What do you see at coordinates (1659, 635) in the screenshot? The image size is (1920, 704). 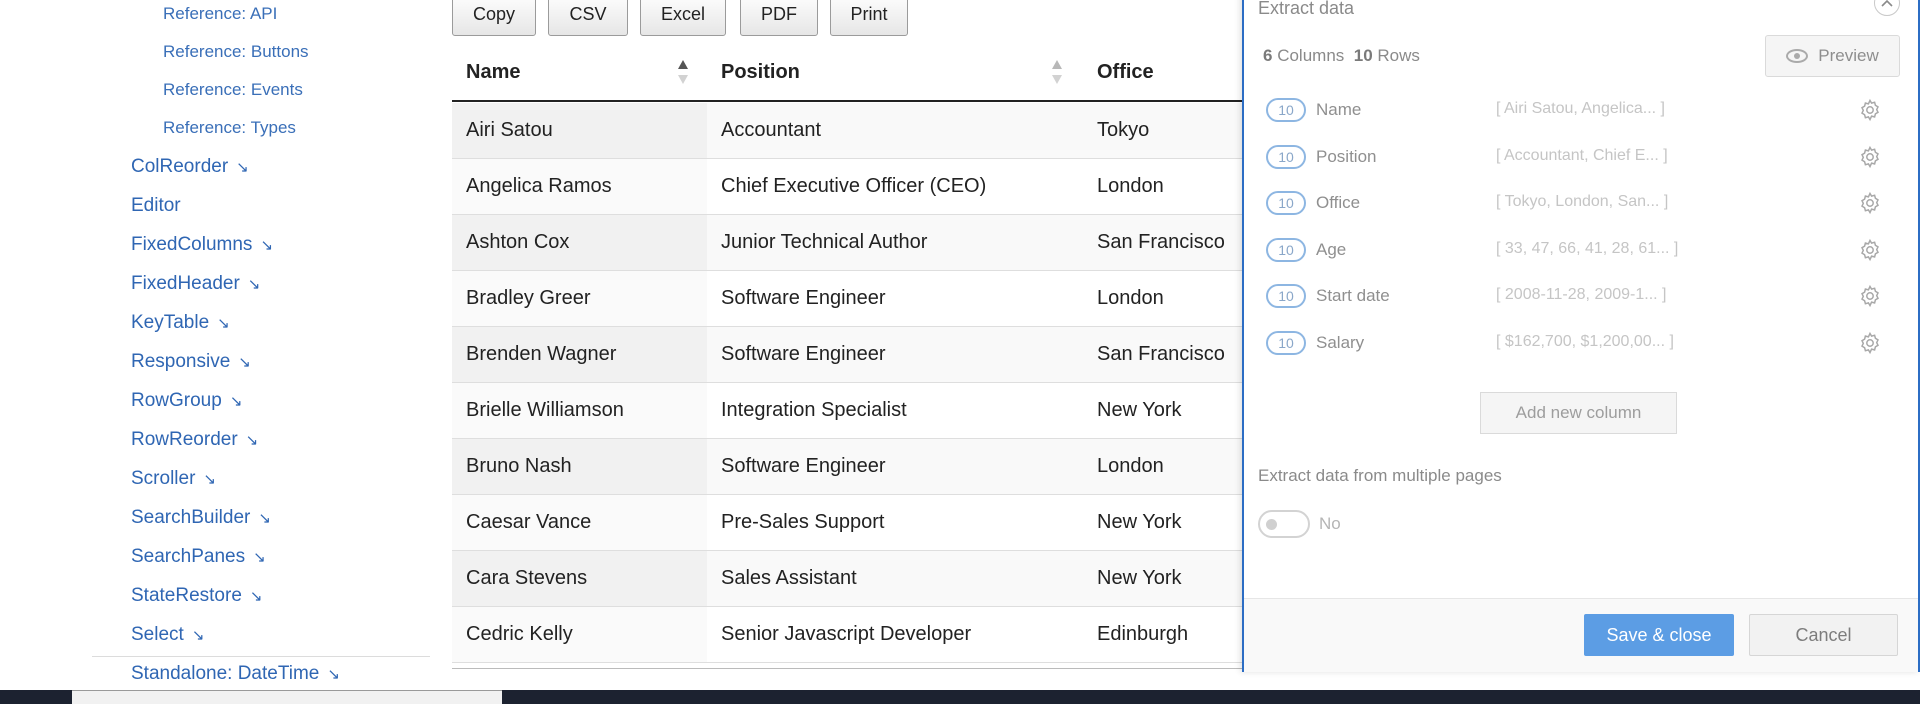 I see `save-close-button: Save & close` at bounding box center [1659, 635].